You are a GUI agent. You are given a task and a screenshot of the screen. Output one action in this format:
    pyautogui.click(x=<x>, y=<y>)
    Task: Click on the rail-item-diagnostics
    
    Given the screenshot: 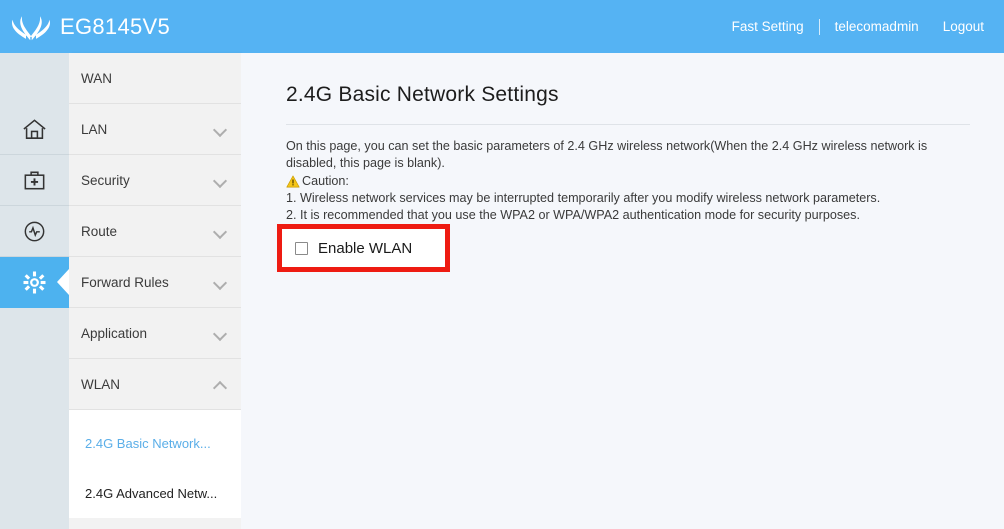 What is the action you would take?
    pyautogui.click(x=34, y=231)
    